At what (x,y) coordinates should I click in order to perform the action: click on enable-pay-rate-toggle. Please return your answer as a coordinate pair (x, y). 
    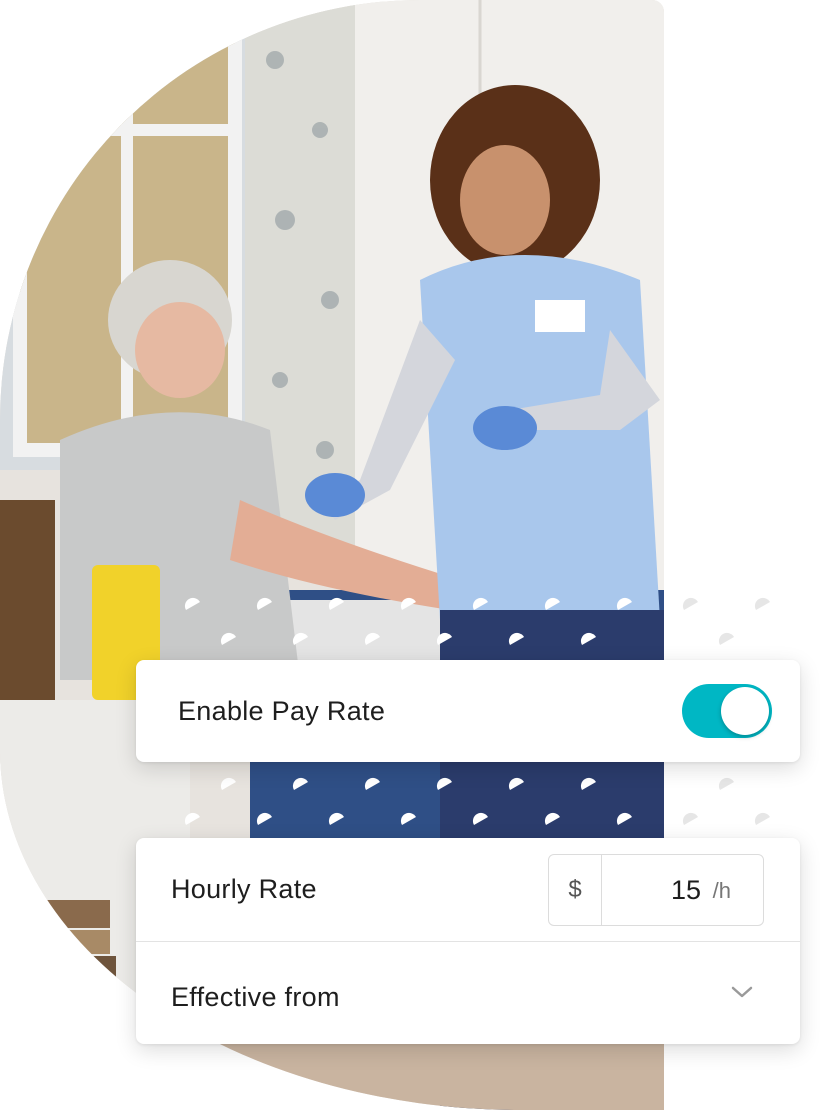
    Looking at the image, I should click on (727, 711).